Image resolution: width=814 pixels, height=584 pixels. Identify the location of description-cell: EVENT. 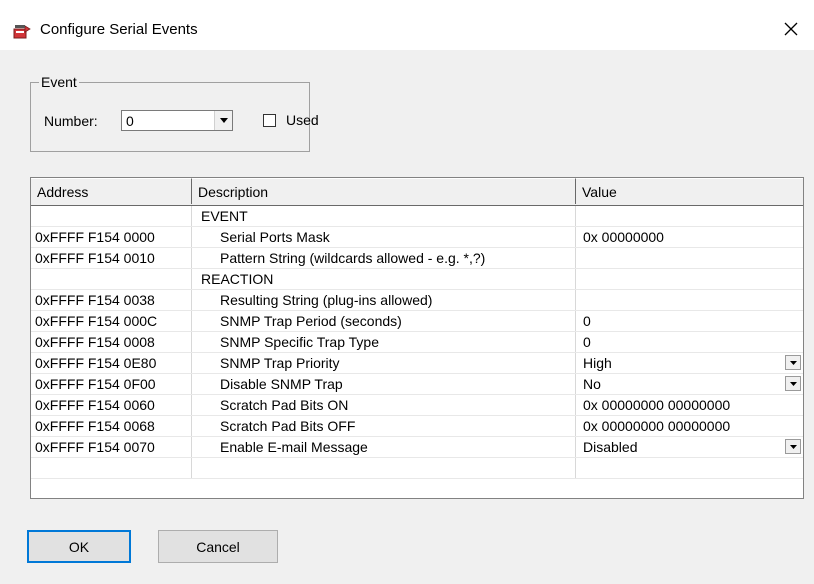
(384, 216).